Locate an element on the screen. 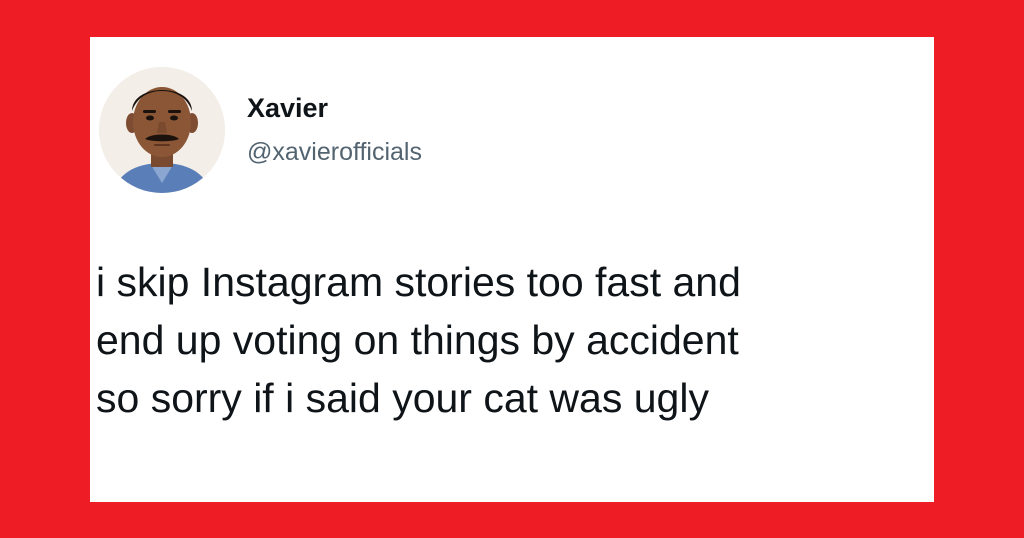 Image resolution: width=1024 pixels, height=538 pixels. author-avatar is located at coordinates (162, 130).